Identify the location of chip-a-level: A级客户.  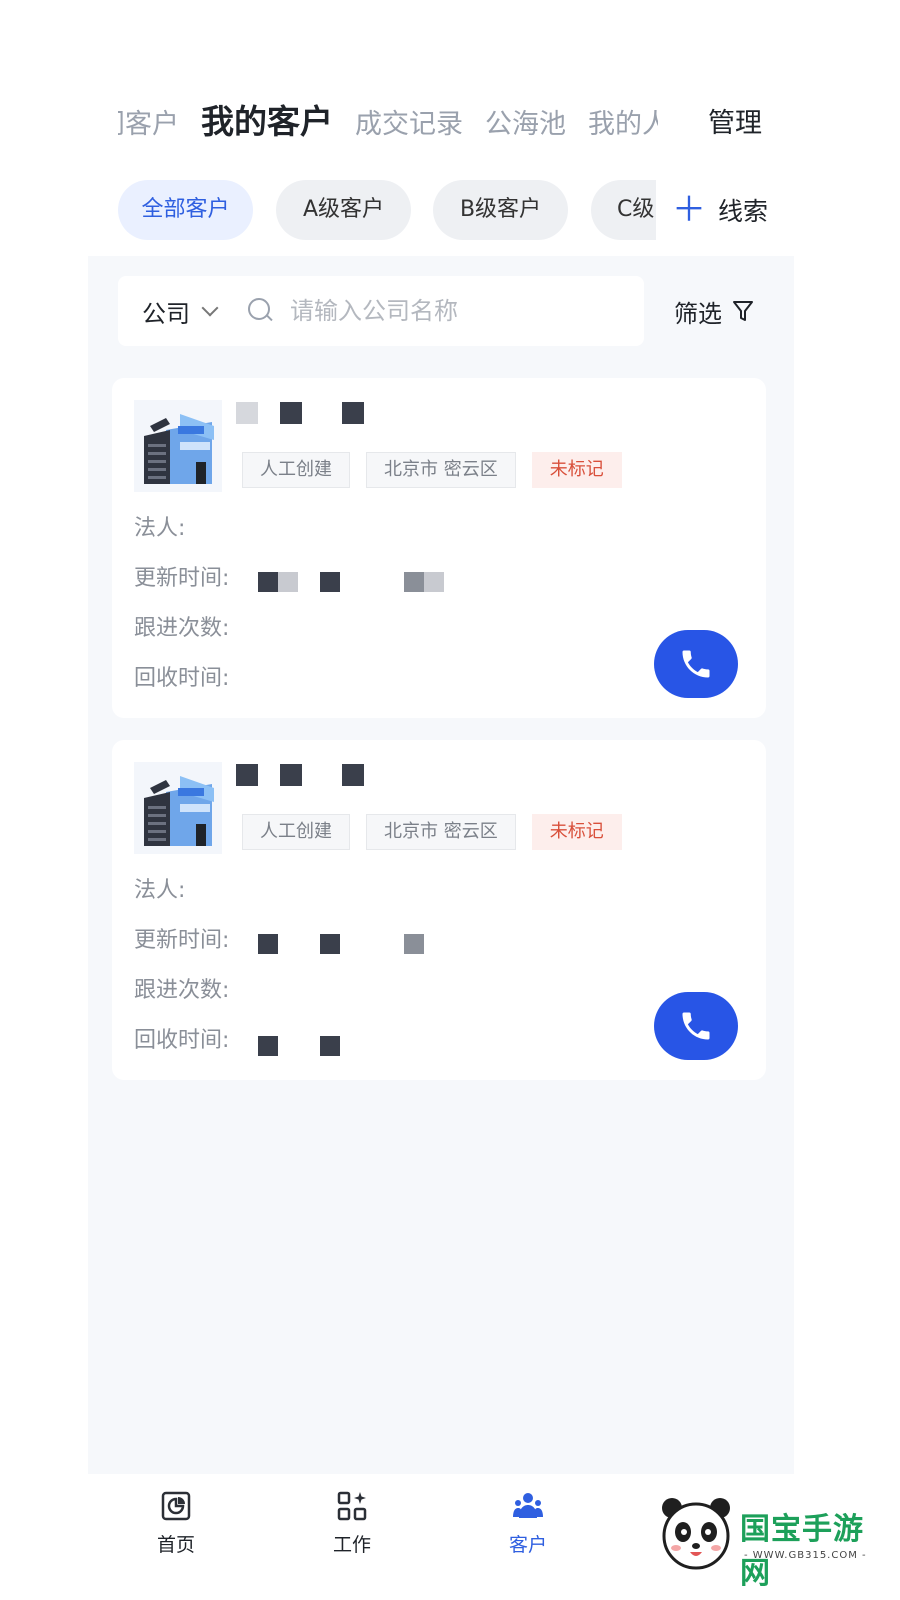
(343, 210).